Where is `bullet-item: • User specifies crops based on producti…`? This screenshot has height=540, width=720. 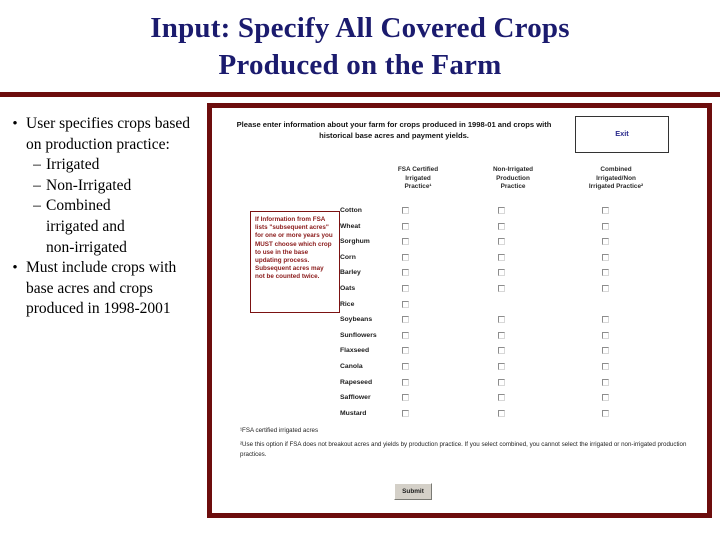 bullet-item: • User specifies crops based on producti… is located at coordinates (105, 134).